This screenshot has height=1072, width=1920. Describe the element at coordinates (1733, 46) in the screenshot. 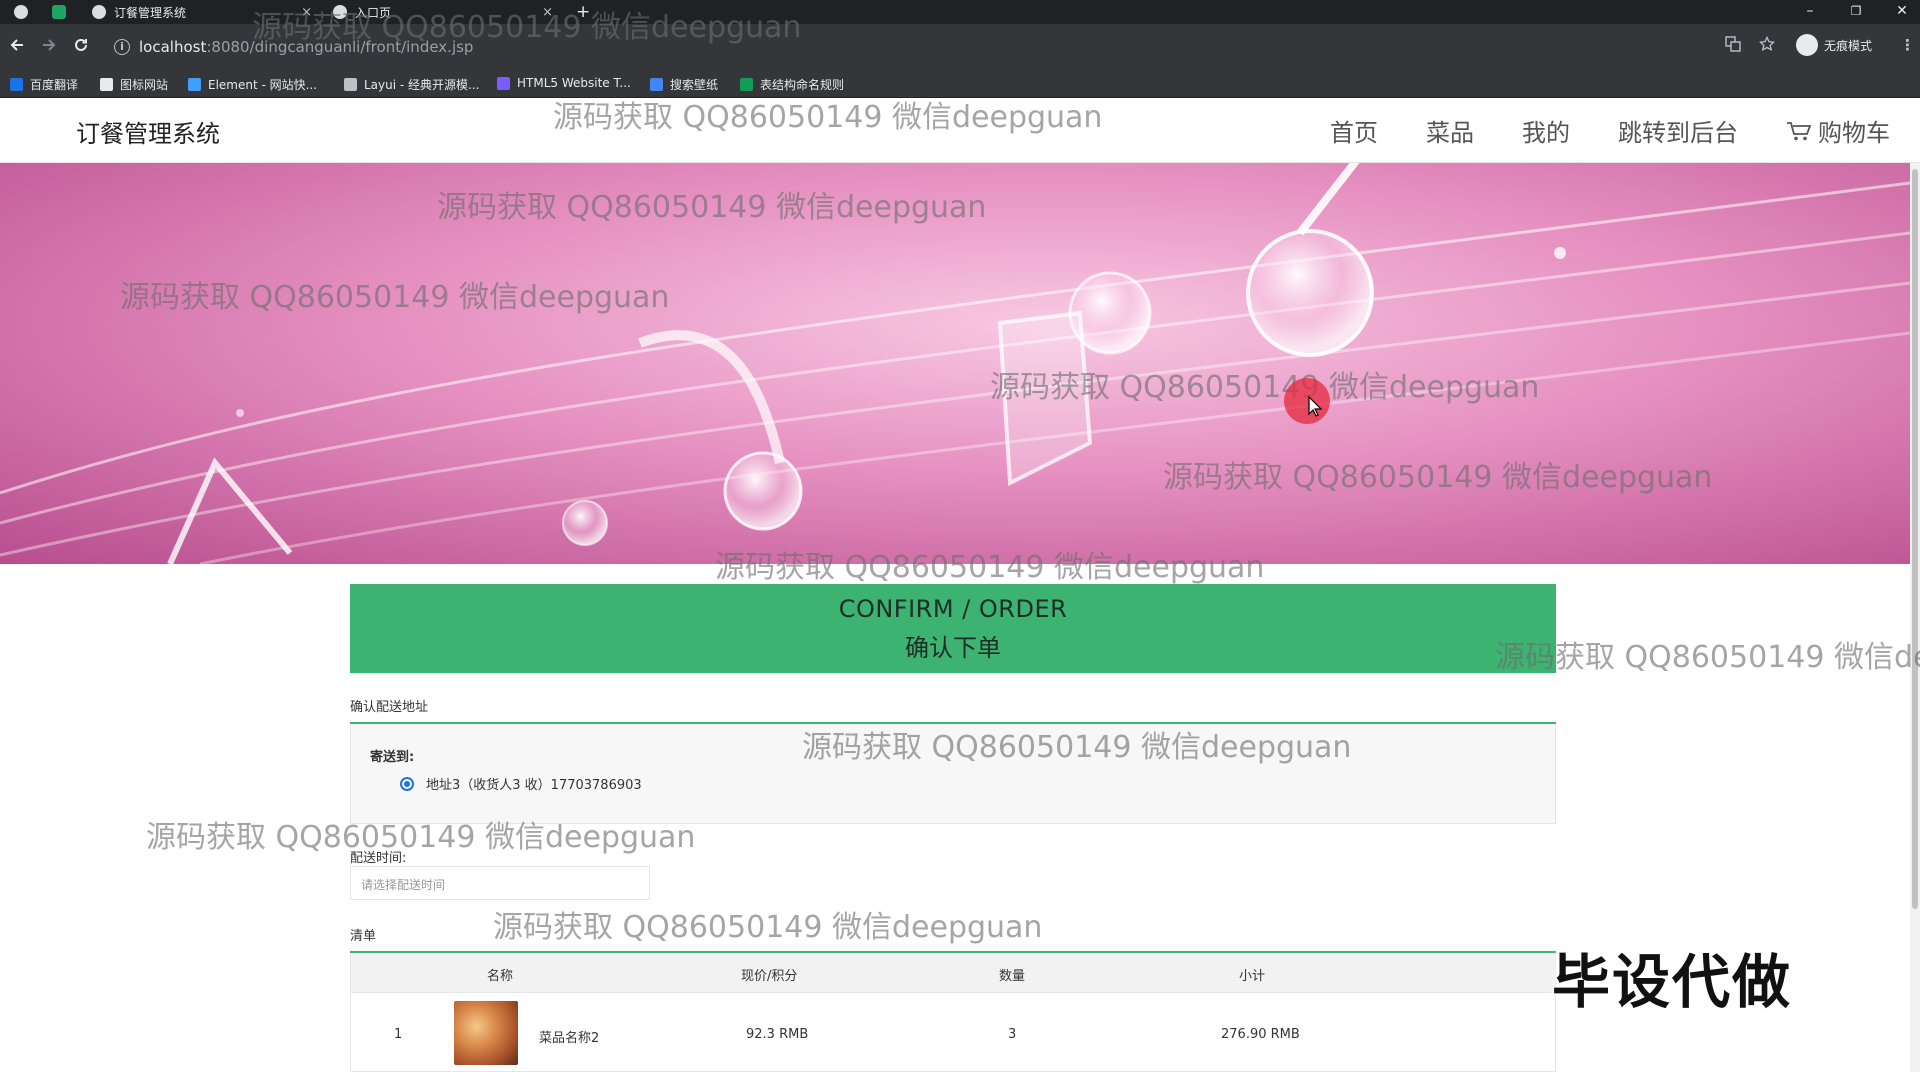

I see `translate-icon` at that location.